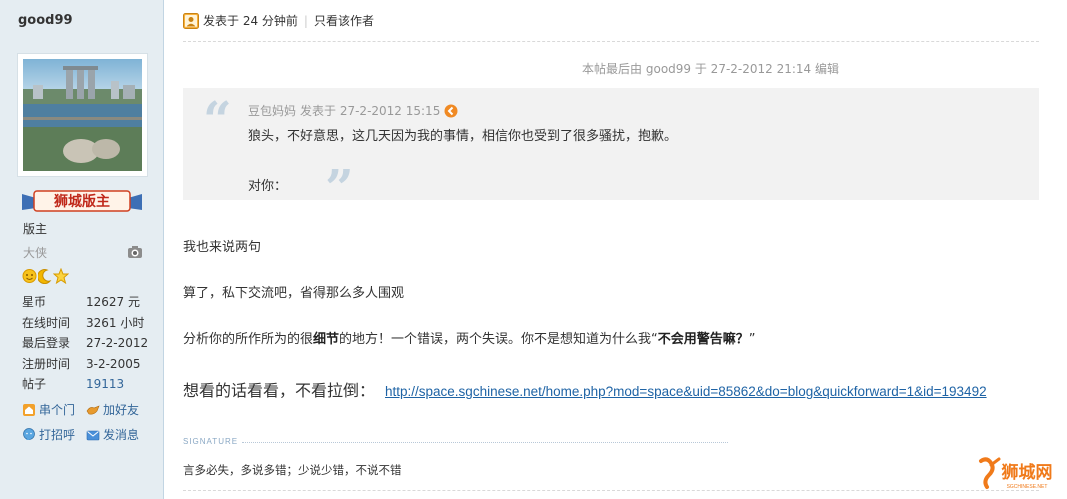 This screenshot has height=499, width=1067. What do you see at coordinates (34, 302) in the screenshot?
I see `stat-label: 星币` at bounding box center [34, 302].